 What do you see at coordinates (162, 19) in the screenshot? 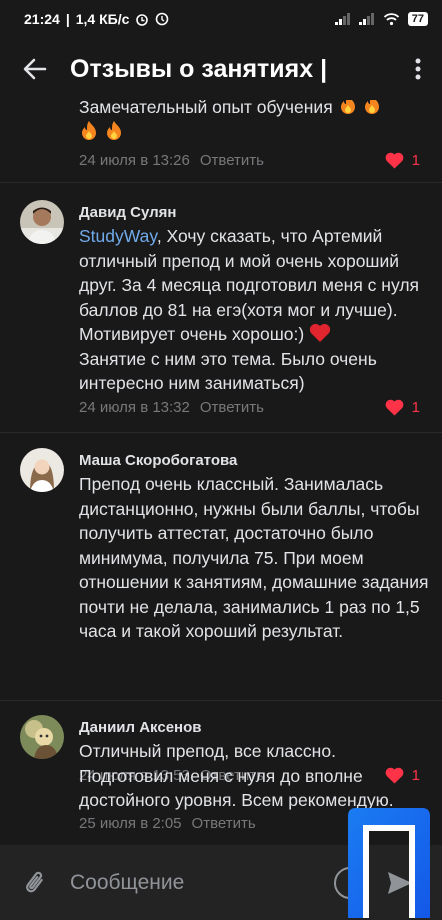
I see `clock-icon` at bounding box center [162, 19].